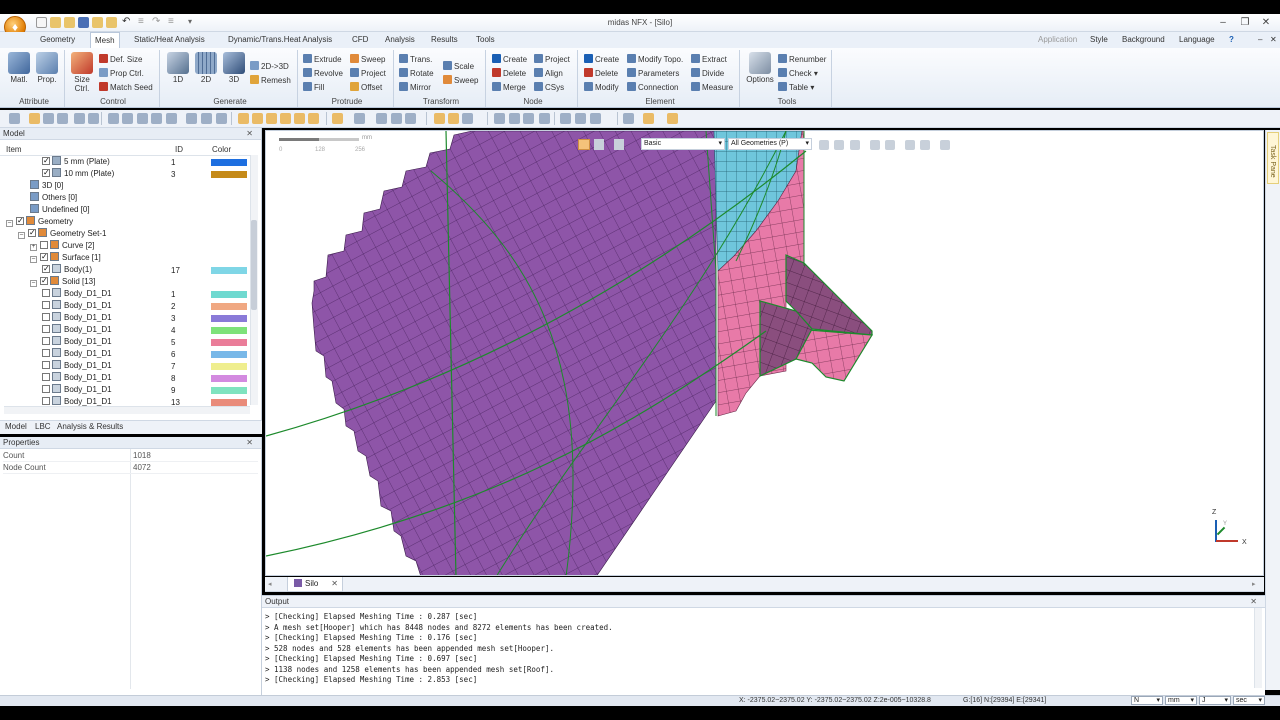  Describe the element at coordinates (855, 145) in the screenshot. I see `view-reset-icon` at that location.